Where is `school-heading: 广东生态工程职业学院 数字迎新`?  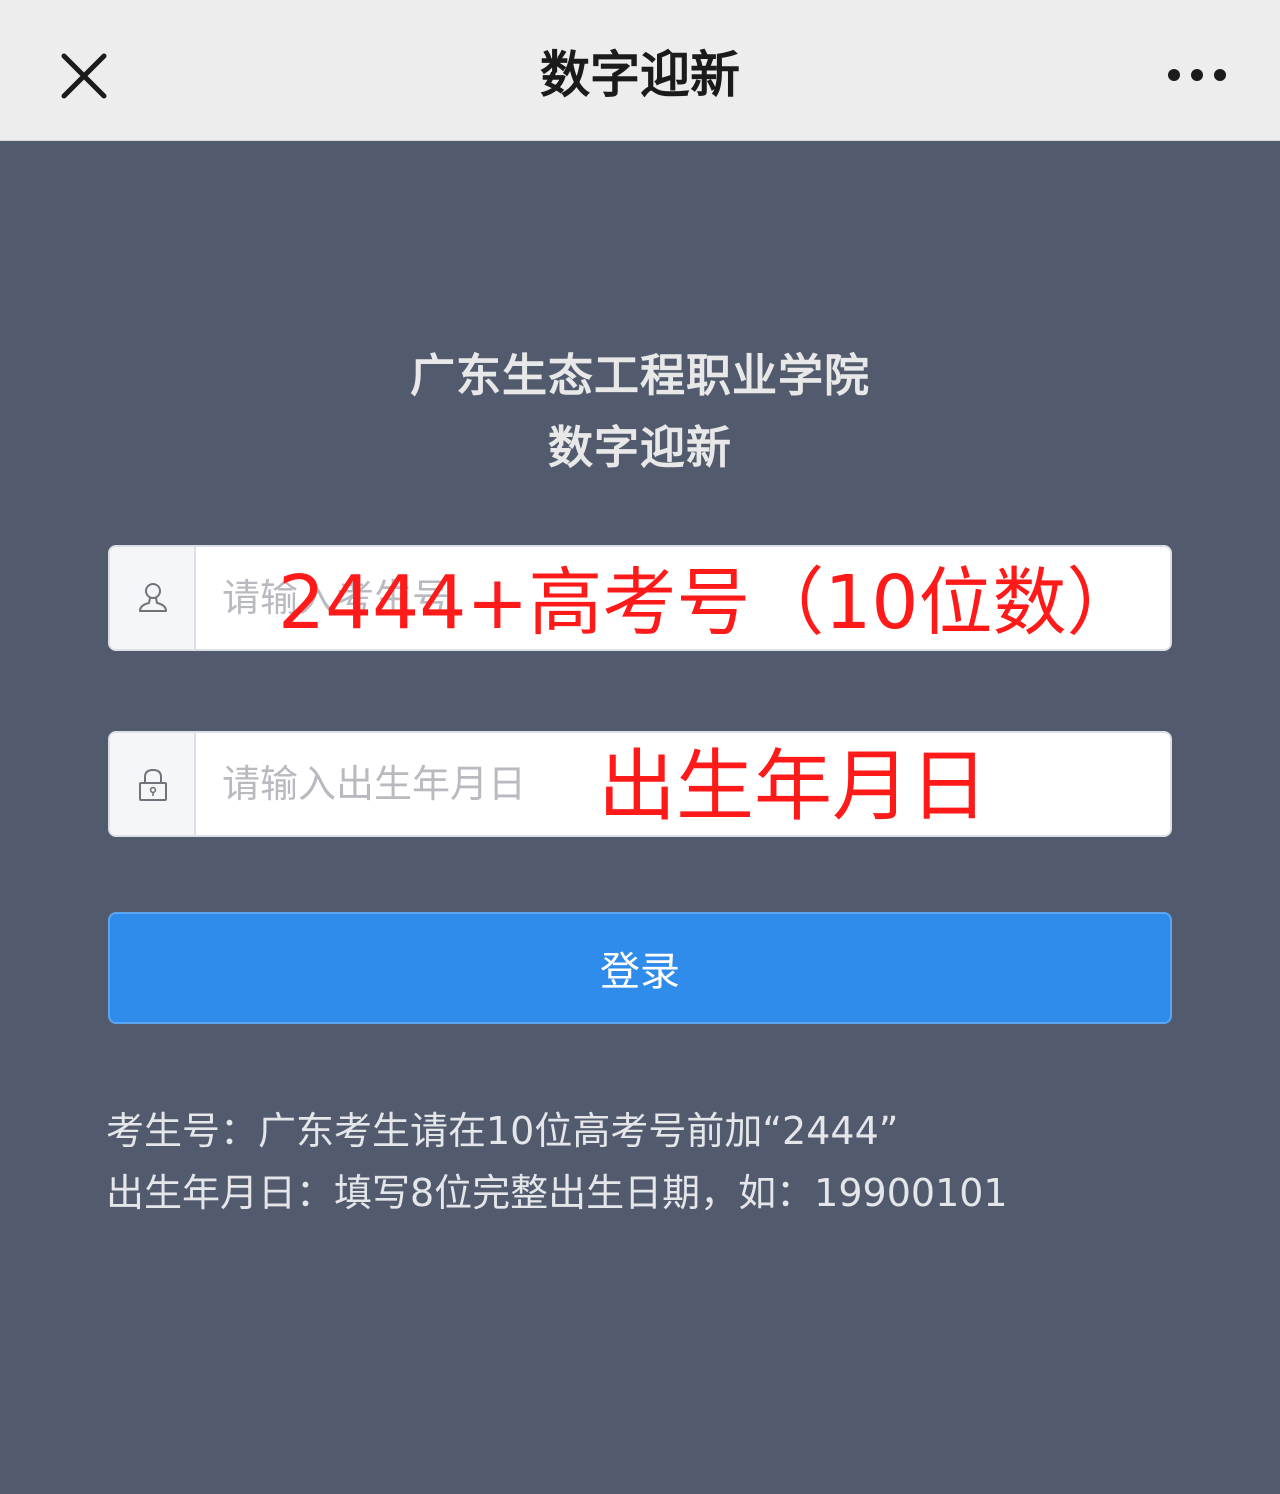 school-heading: 广东生态工程职业学院 数字迎新 is located at coordinates (640, 412).